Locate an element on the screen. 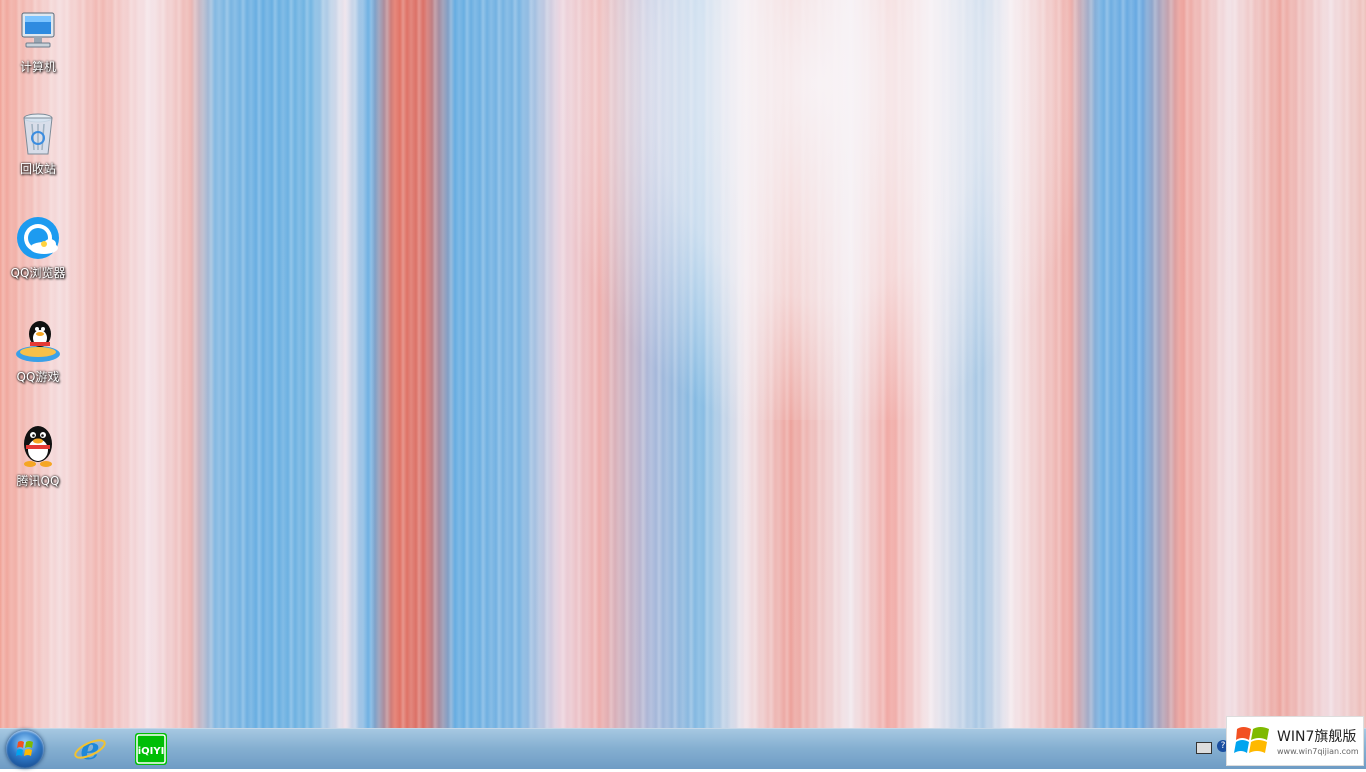 The width and height of the screenshot is (1366, 772). start-orb-icon is located at coordinates (24, 748).